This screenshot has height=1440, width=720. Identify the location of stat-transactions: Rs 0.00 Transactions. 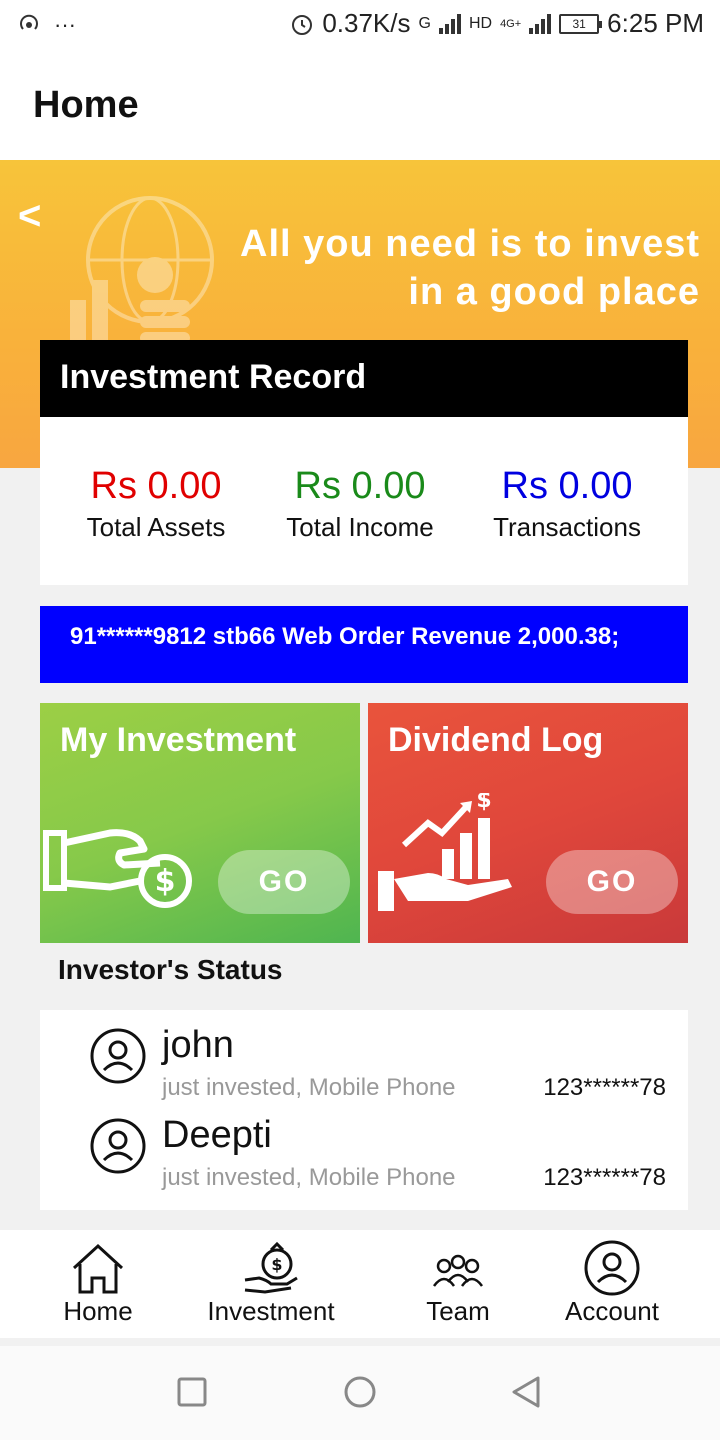
(567, 504).